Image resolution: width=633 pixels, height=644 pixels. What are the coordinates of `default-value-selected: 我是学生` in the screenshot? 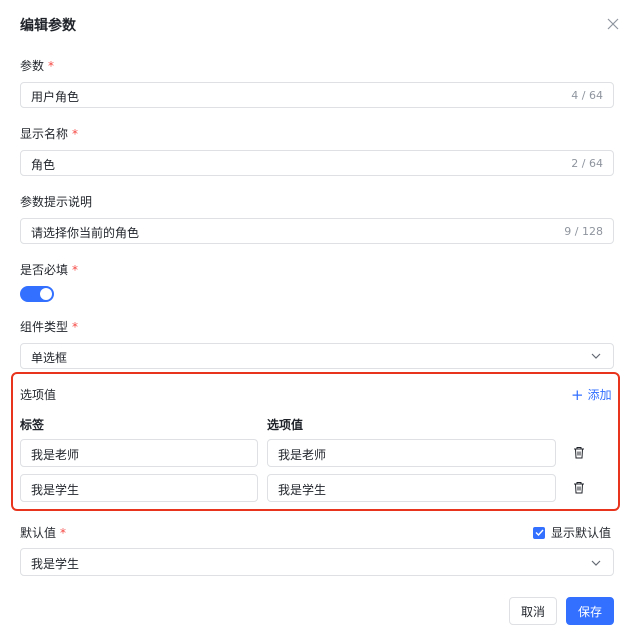 It's located at (55, 564).